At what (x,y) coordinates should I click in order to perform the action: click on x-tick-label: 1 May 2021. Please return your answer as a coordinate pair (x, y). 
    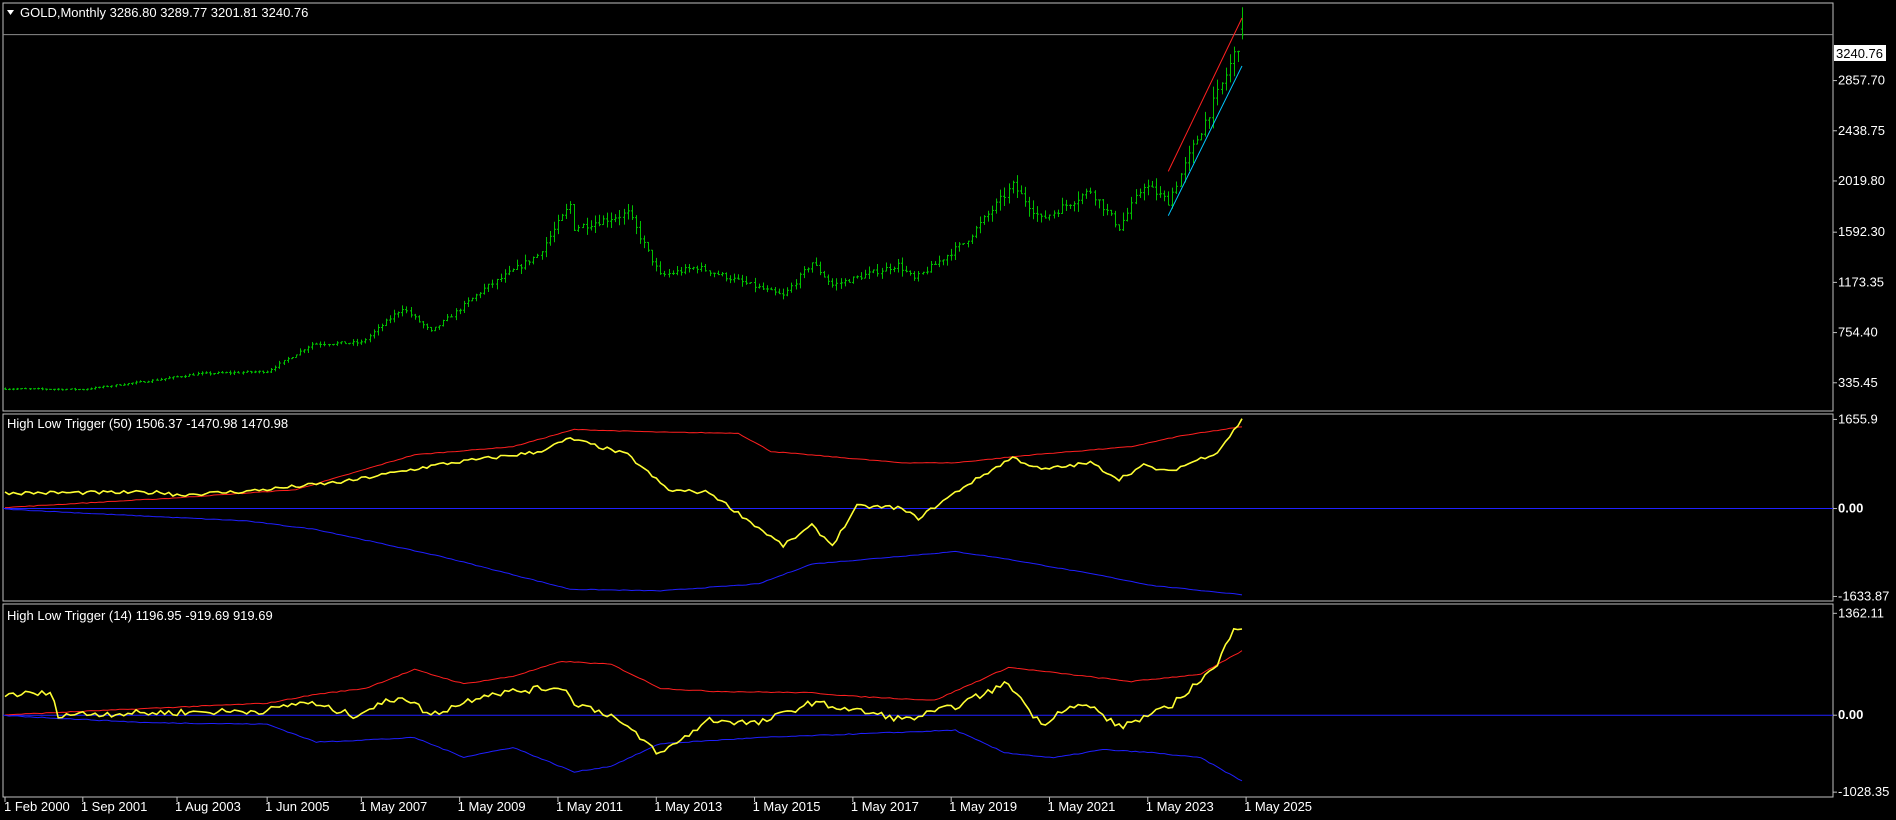
    Looking at the image, I should click on (1081, 806).